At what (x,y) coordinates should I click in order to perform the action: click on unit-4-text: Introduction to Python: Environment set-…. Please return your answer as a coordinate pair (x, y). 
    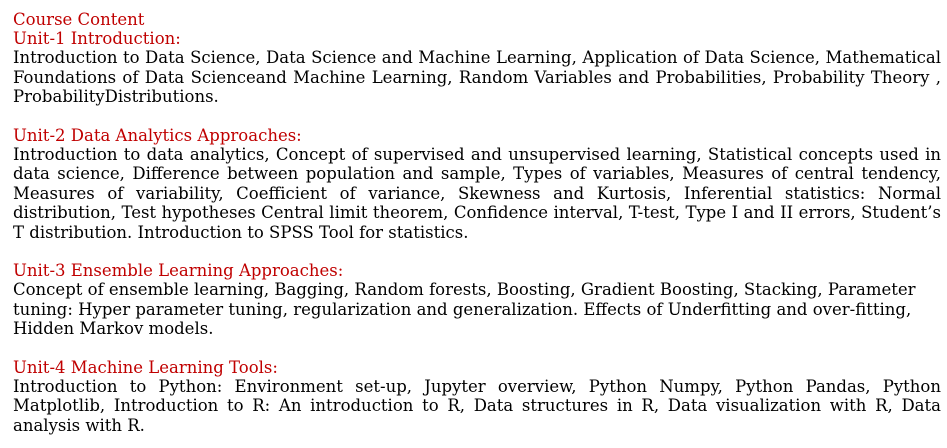
    Looking at the image, I should click on (477, 405).